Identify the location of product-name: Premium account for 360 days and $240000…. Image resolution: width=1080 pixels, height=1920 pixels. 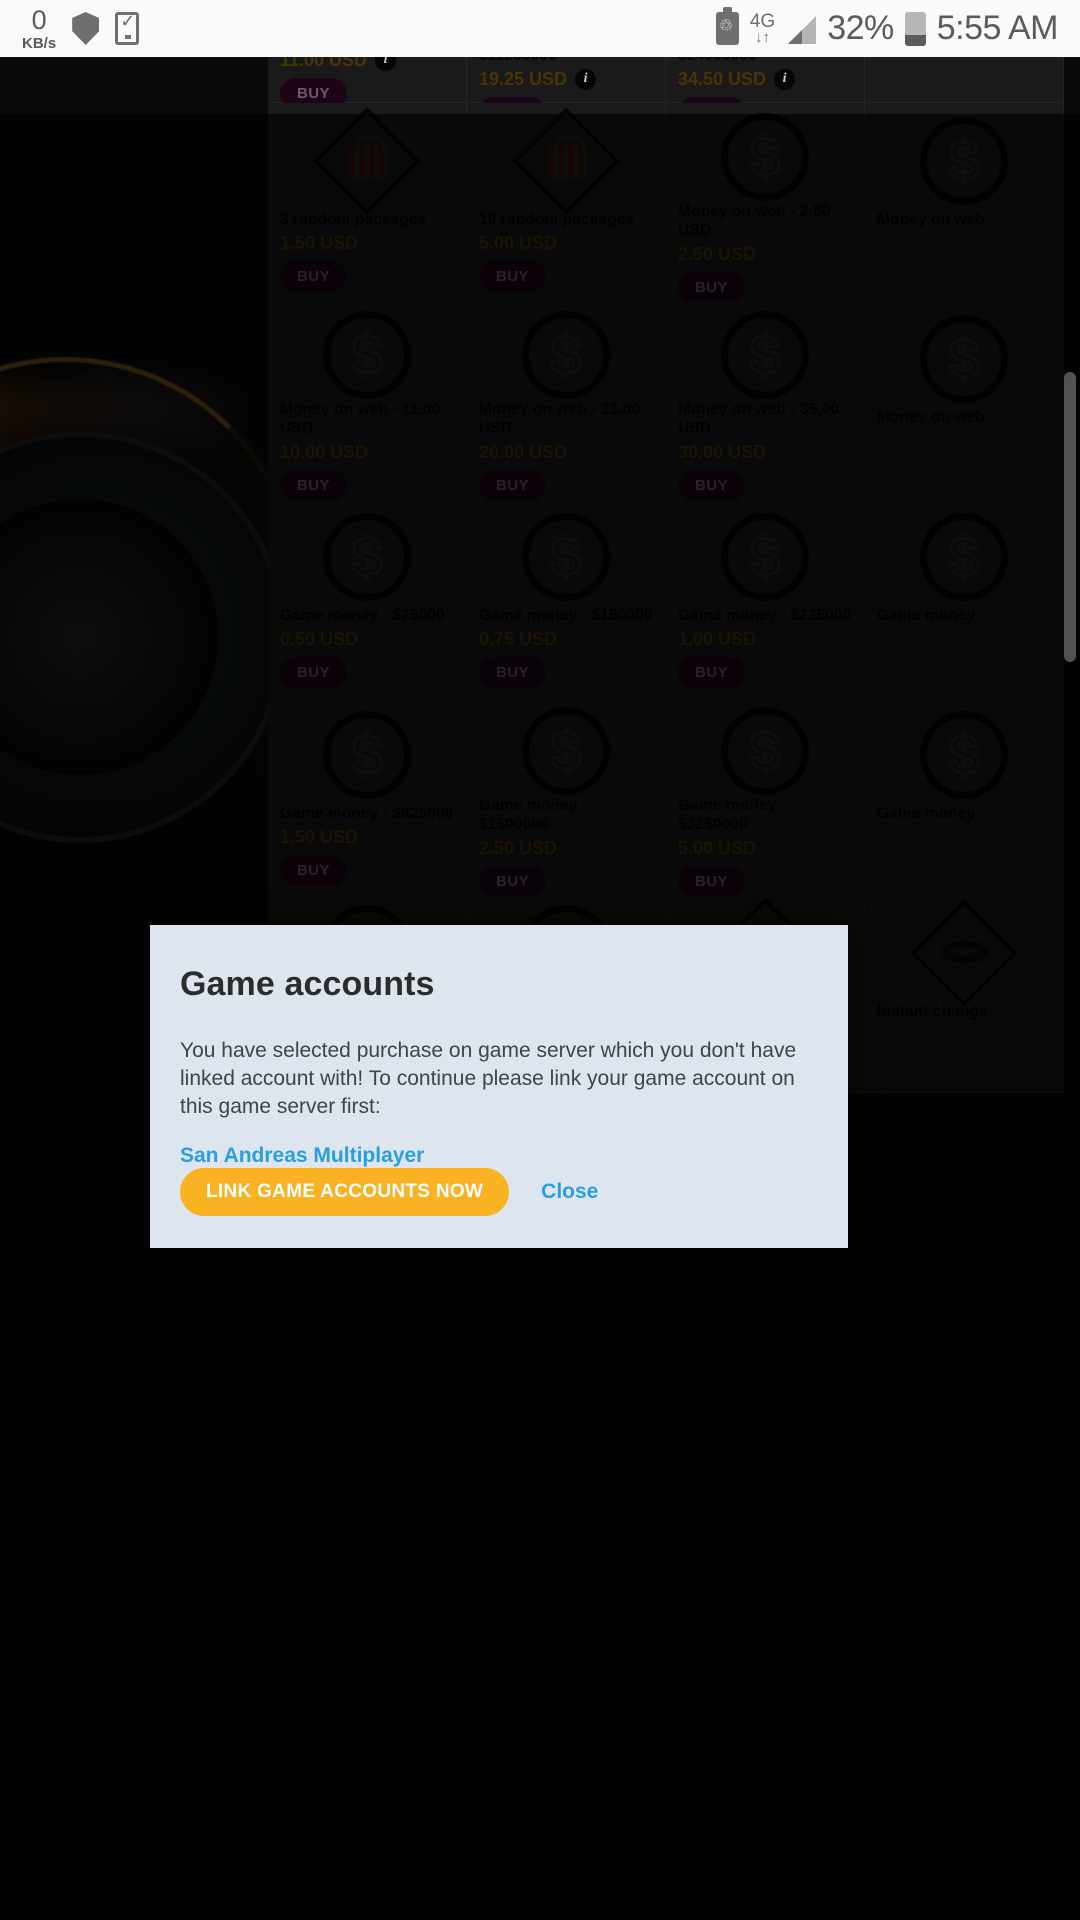
(765, 61).